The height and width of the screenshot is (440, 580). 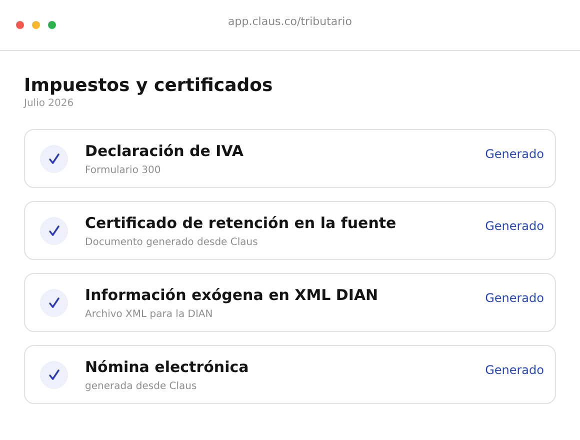 I want to click on document-title: Información exógena en XML DIAN, so click(x=232, y=295).